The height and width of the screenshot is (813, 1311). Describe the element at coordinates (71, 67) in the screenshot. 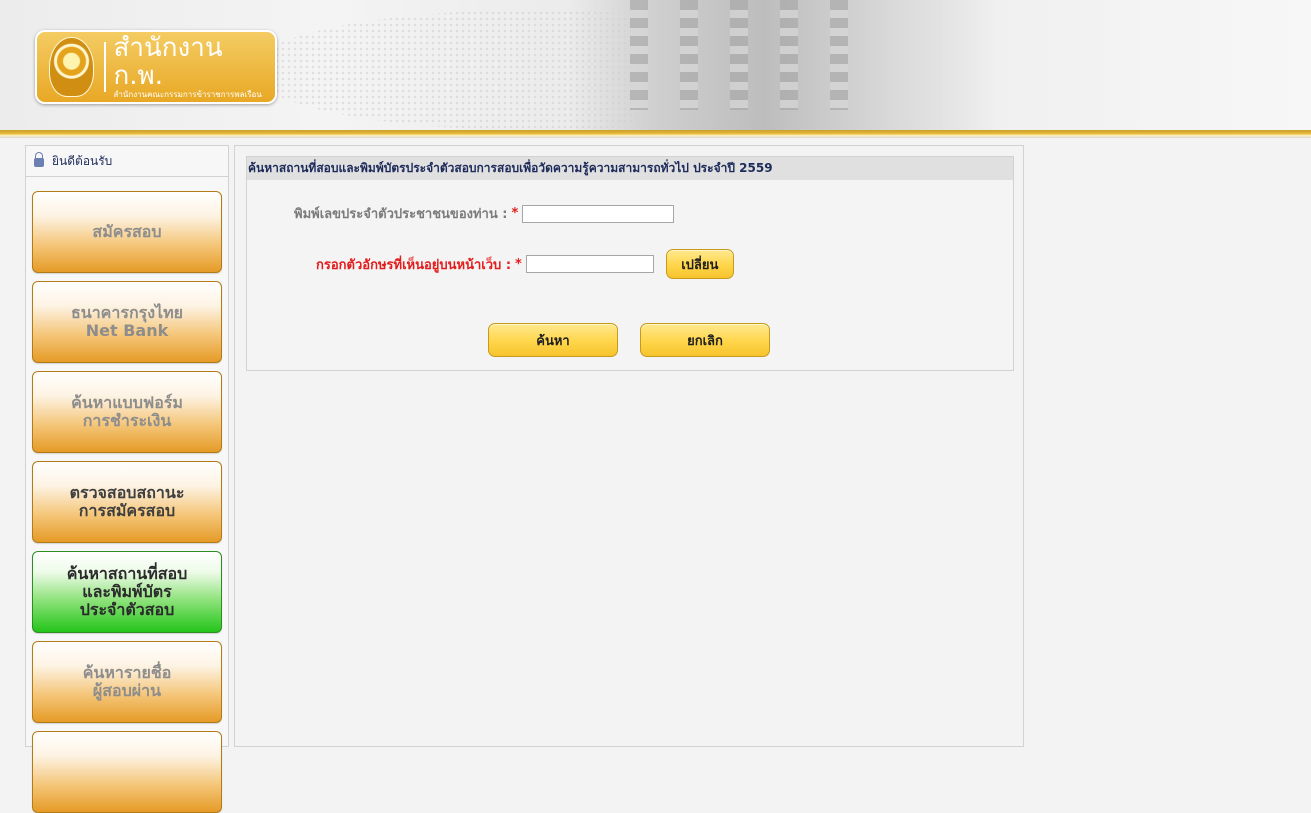

I see `emblem-icon` at that location.